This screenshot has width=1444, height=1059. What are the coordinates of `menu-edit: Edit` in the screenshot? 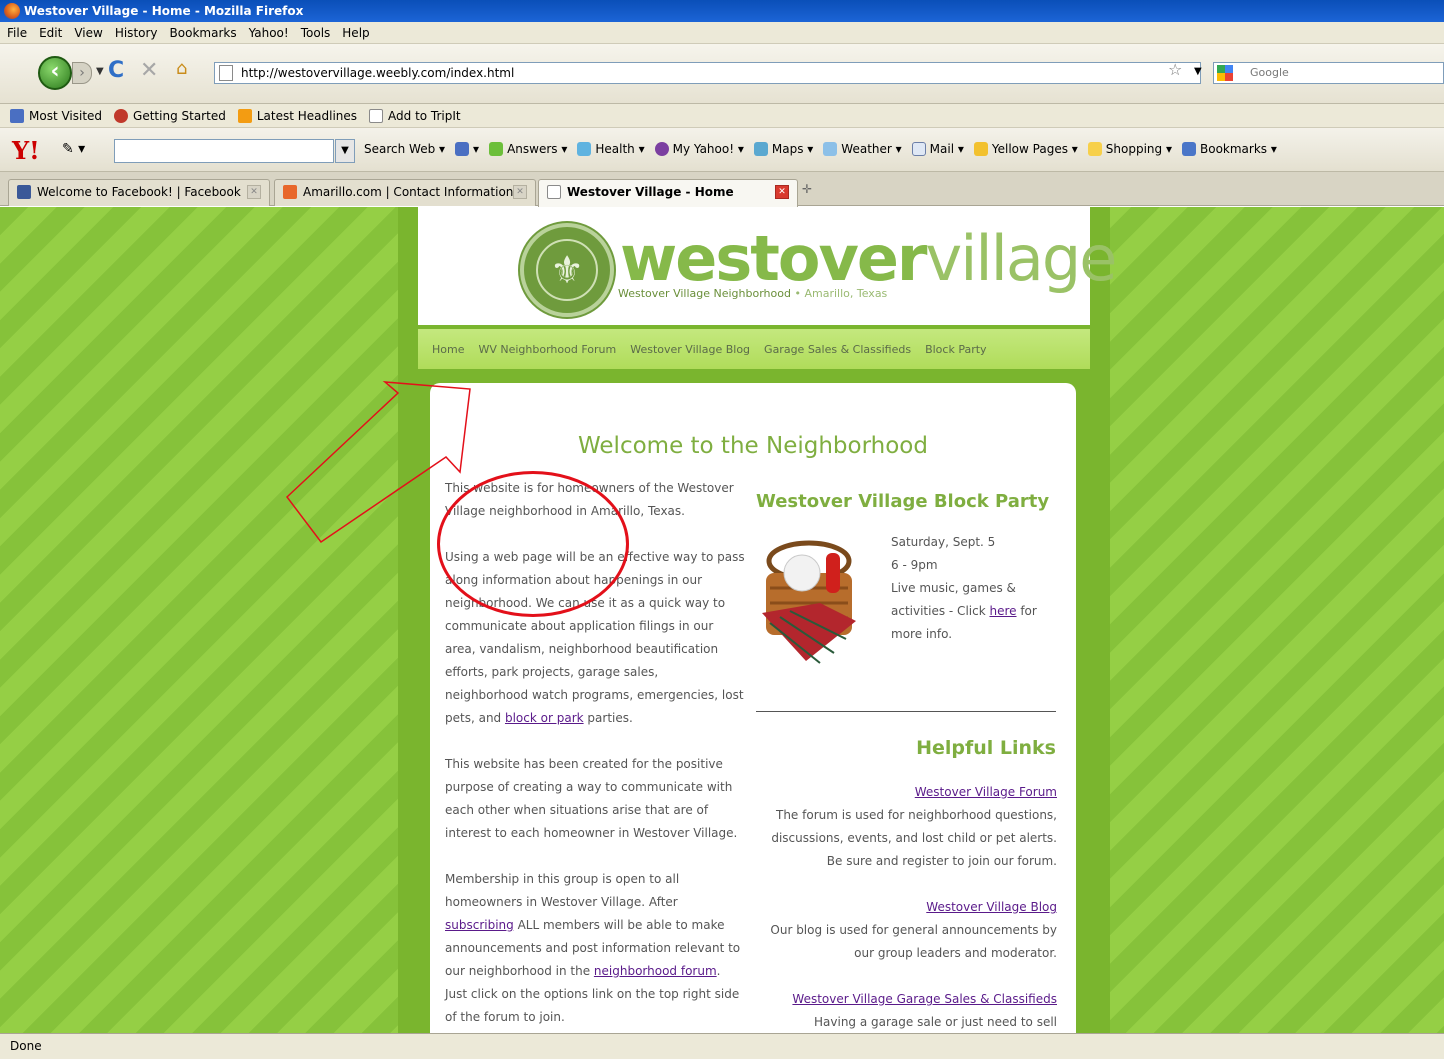 It's located at (50, 33).